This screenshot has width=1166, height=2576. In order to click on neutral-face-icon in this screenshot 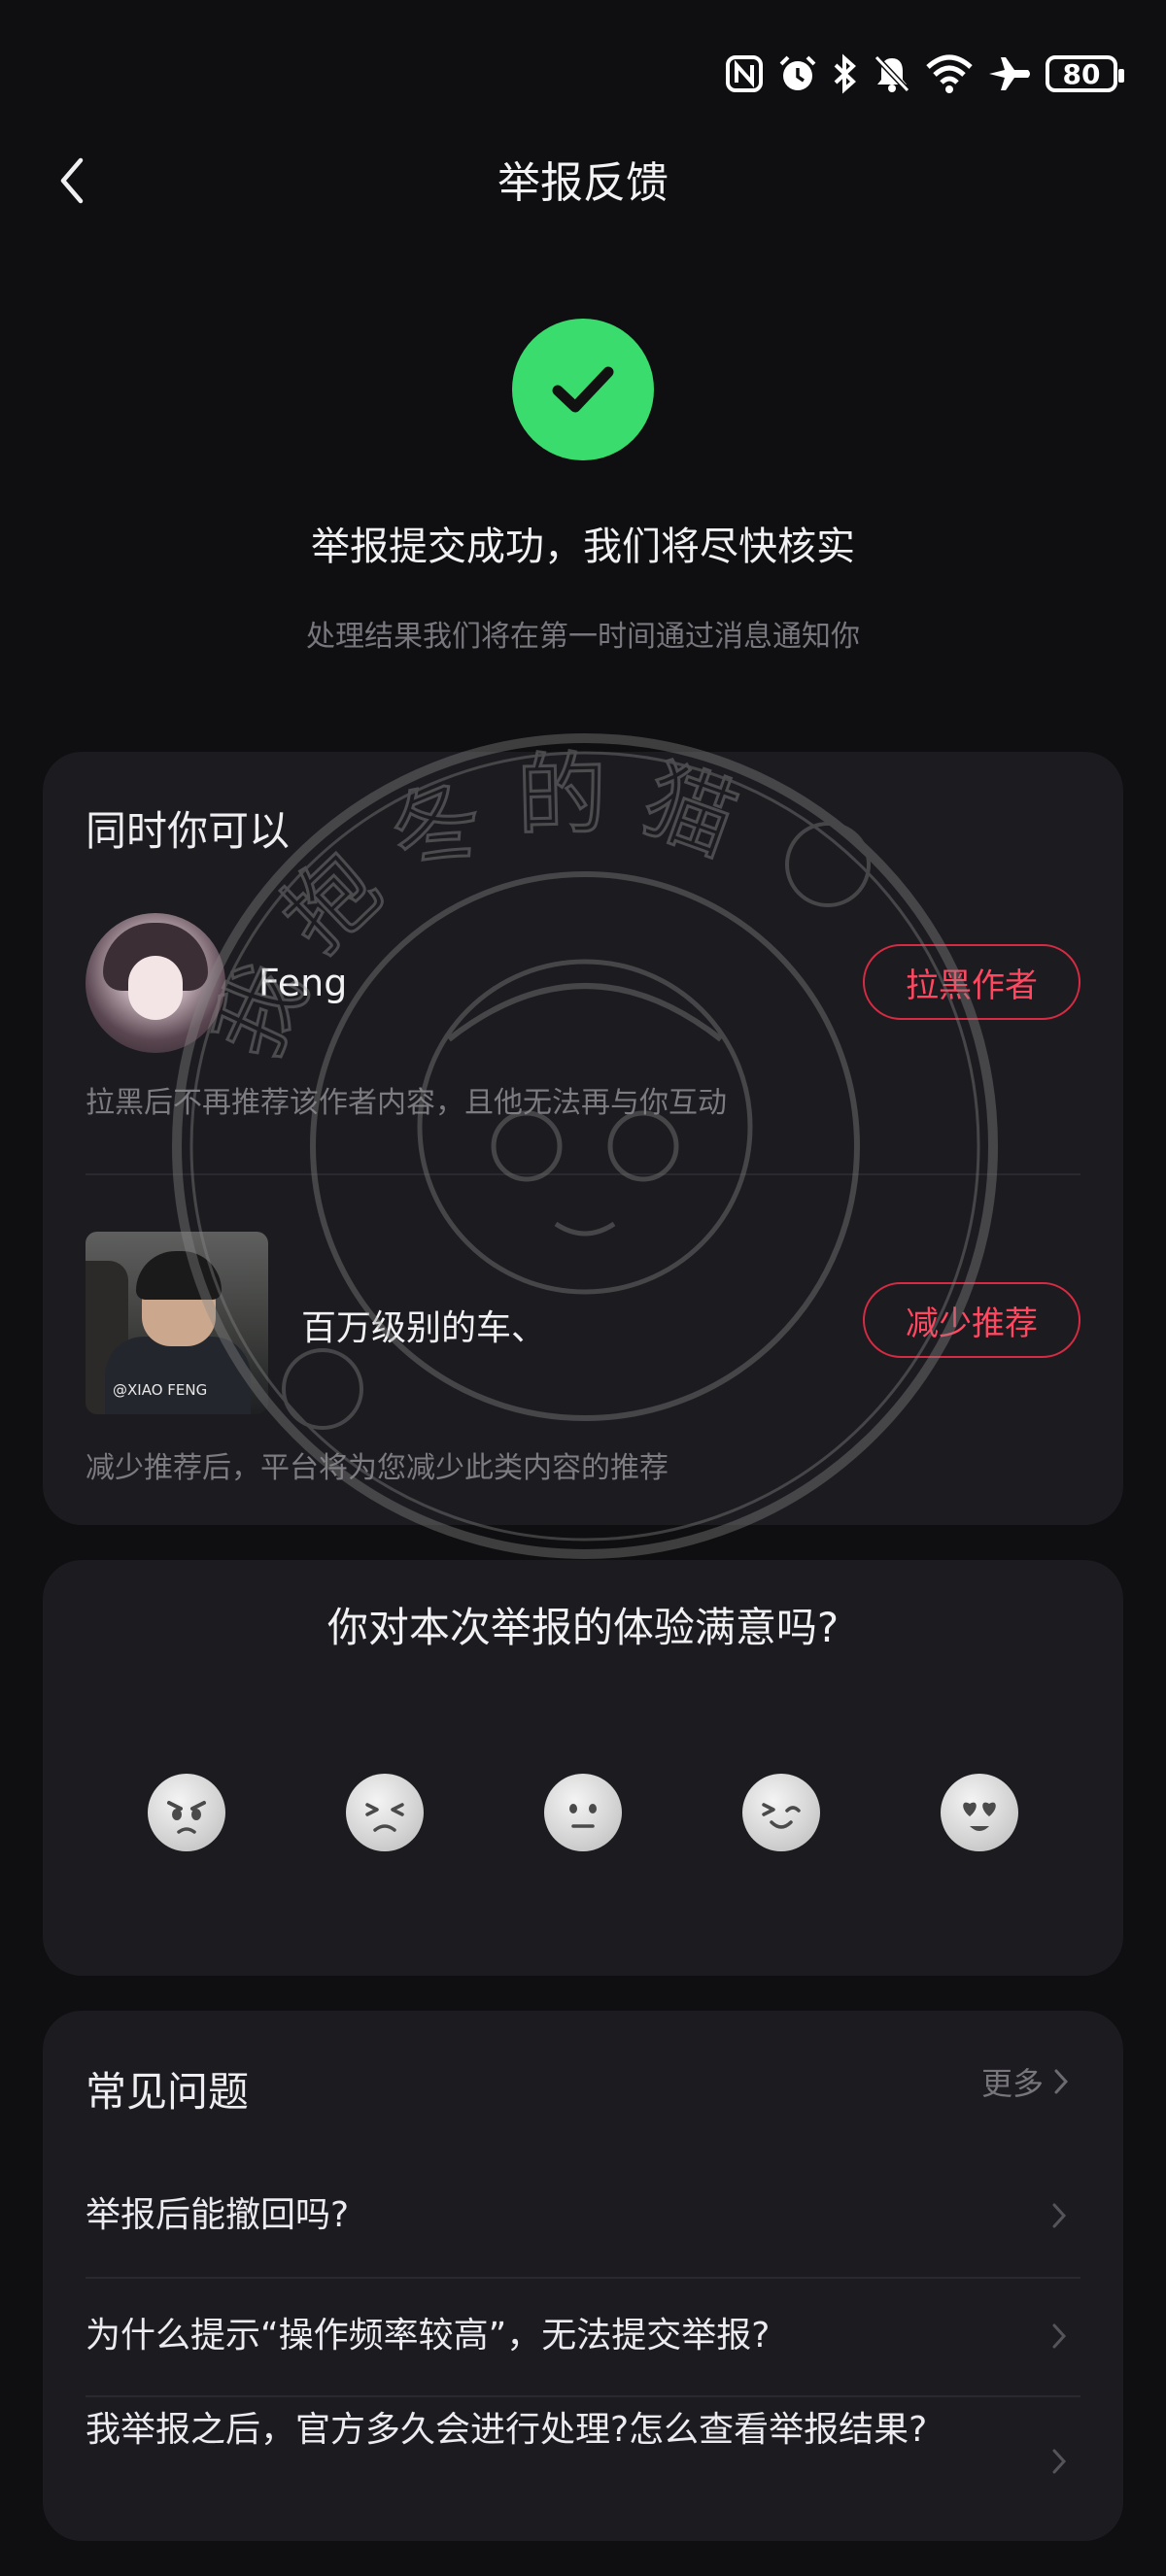, I will do `click(583, 1812)`.